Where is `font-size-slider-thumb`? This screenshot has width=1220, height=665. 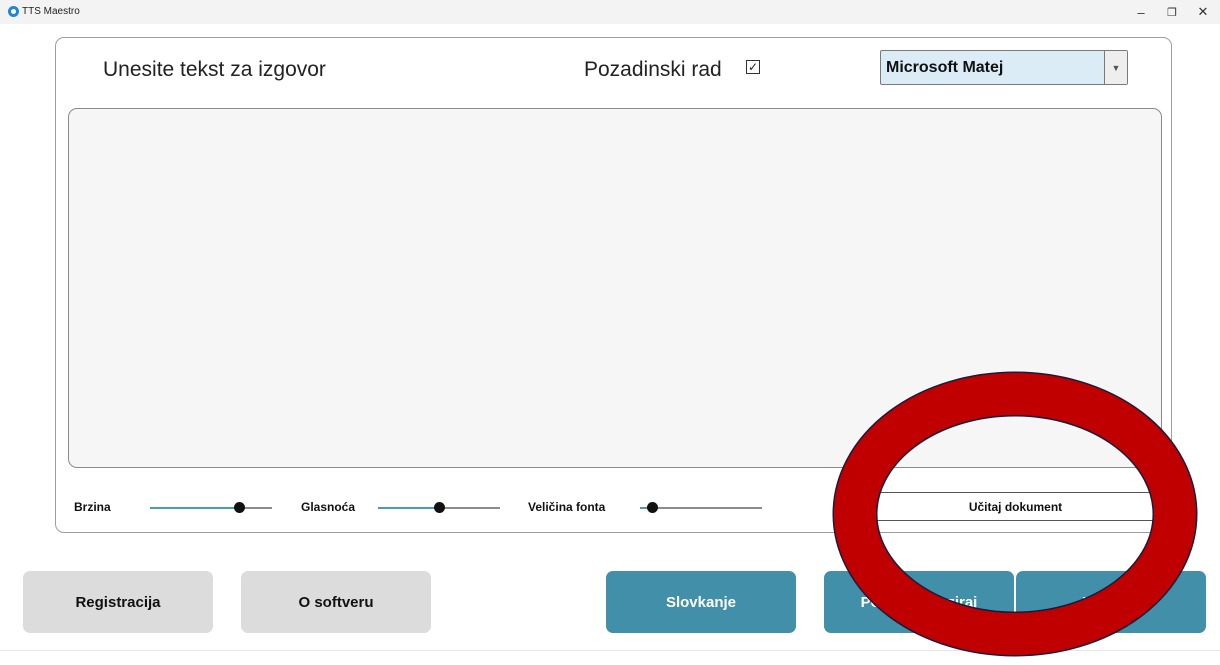 font-size-slider-thumb is located at coordinates (653, 507).